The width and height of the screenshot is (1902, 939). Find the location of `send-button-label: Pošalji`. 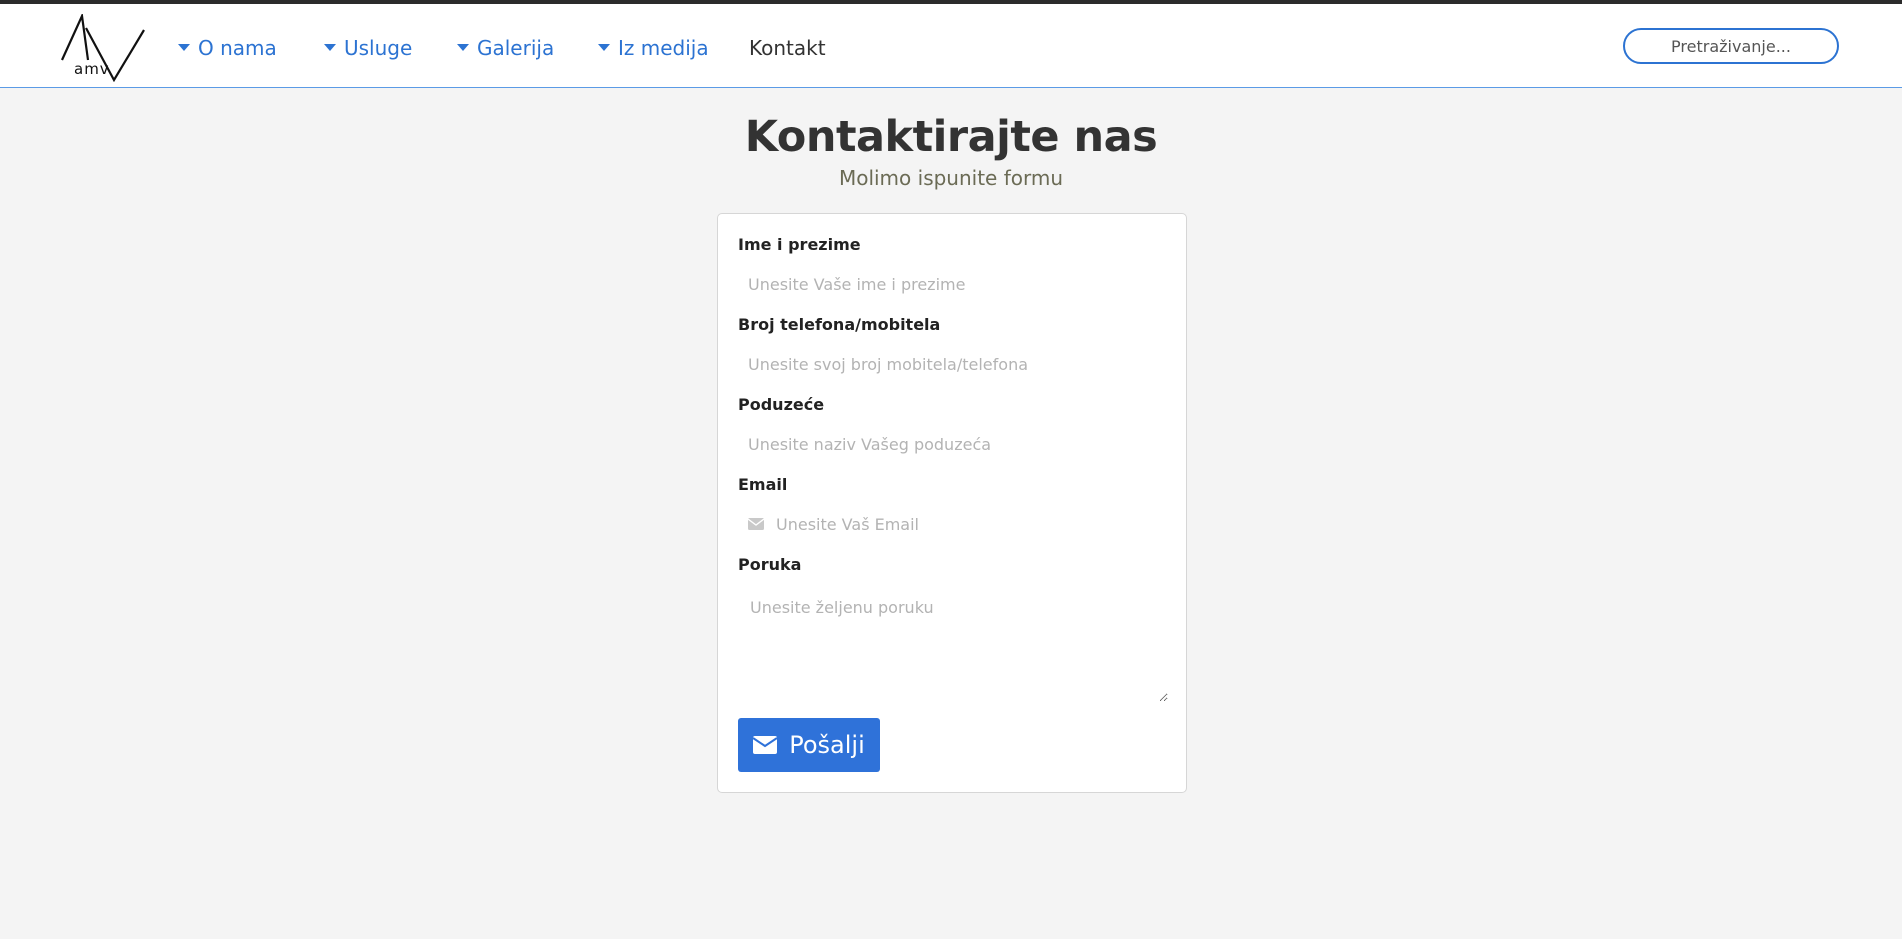

send-button-label: Pošalji is located at coordinates (827, 745).